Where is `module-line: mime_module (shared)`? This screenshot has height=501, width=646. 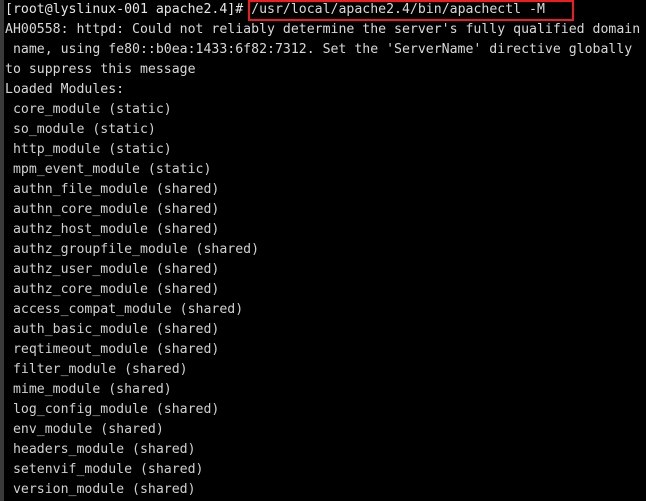
module-line: mime_module (shared) is located at coordinates (88, 389).